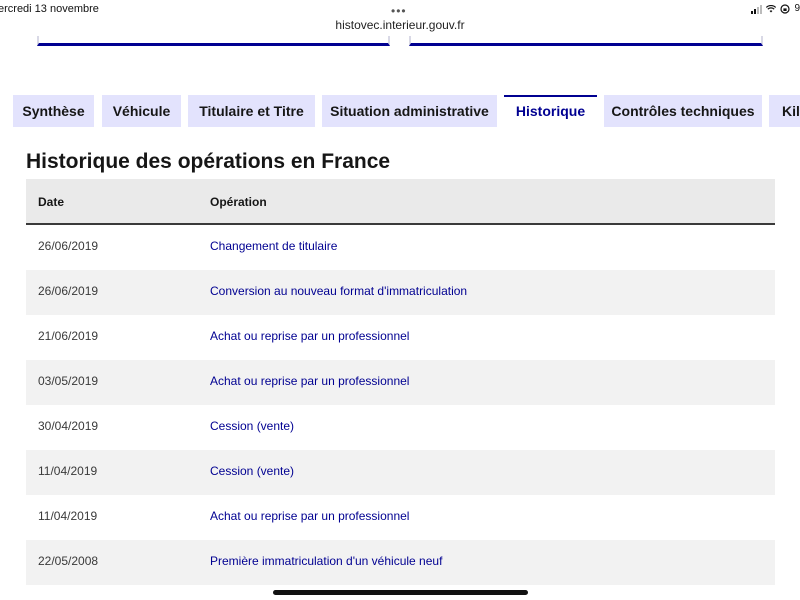 This screenshot has height=600, width=800. What do you see at coordinates (68, 336) in the screenshot?
I see `row-date: 21/06/2019` at bounding box center [68, 336].